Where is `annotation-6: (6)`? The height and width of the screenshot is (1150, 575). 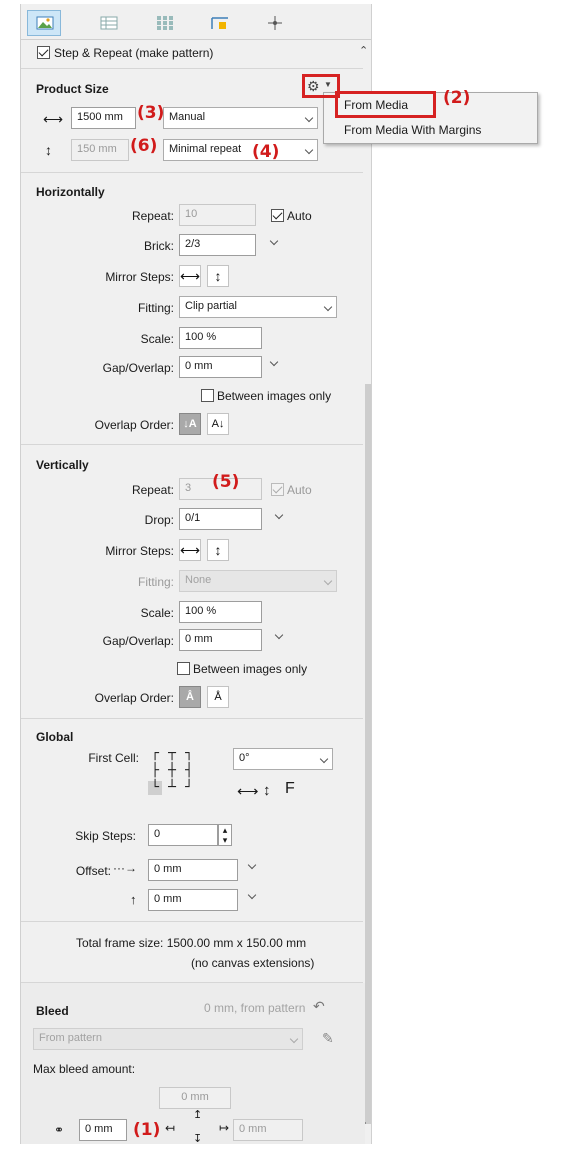
annotation-6: (6) is located at coordinates (144, 146).